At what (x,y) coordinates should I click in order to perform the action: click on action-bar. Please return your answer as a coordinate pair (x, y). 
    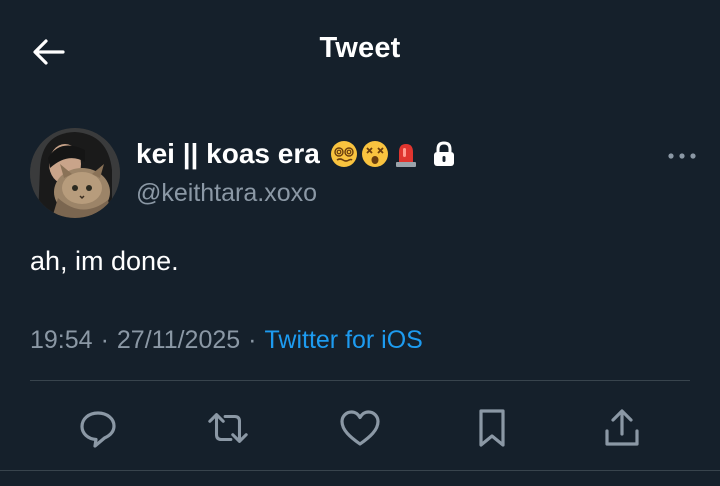
    Looking at the image, I should click on (360, 430).